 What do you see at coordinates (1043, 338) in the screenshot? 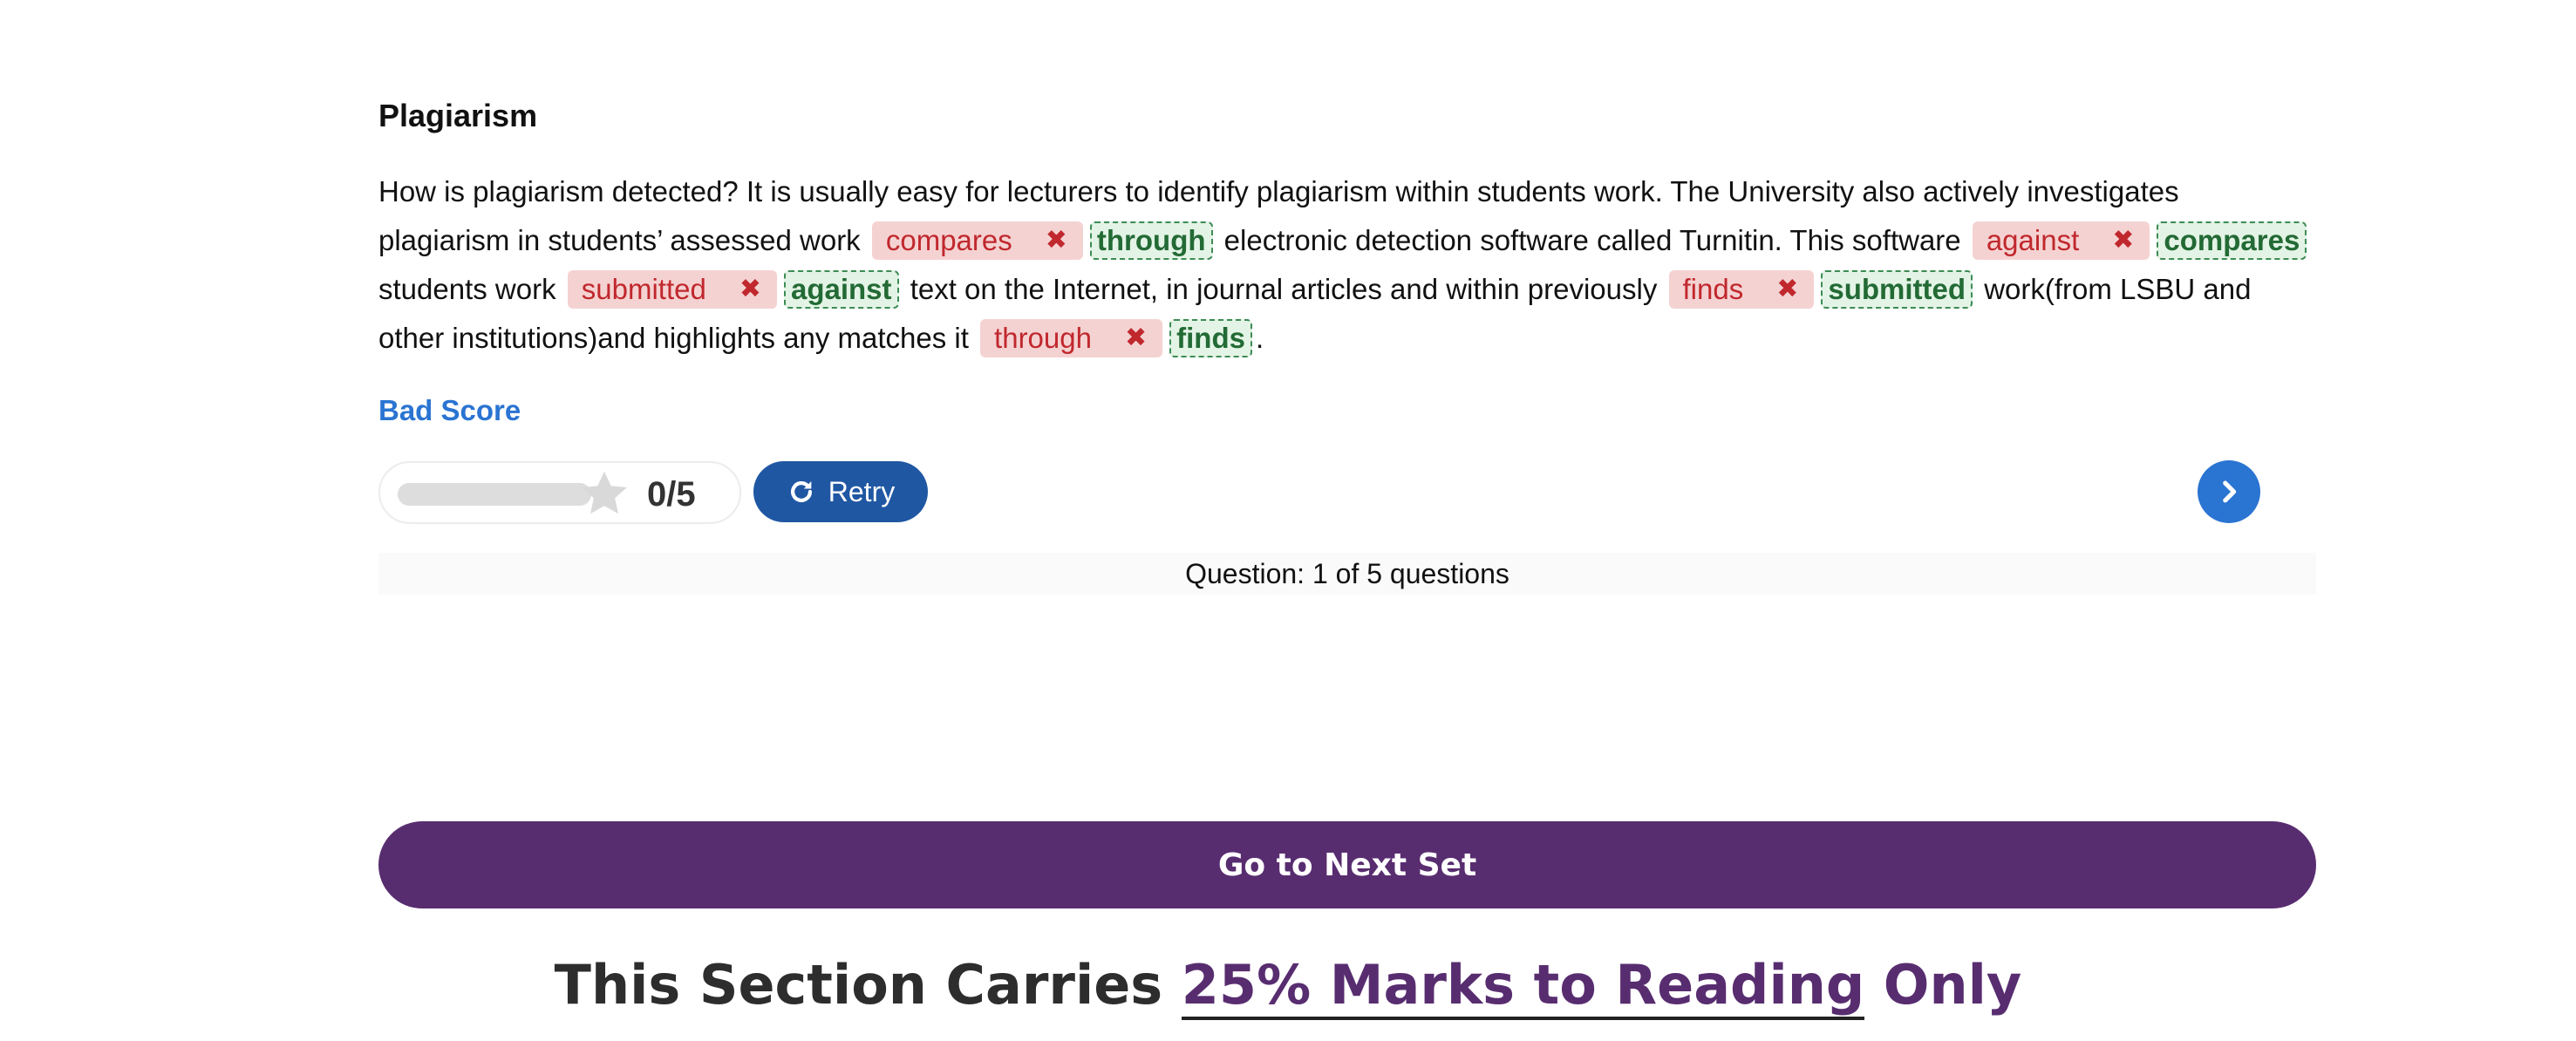
I see `wrong-answer-text: through` at bounding box center [1043, 338].